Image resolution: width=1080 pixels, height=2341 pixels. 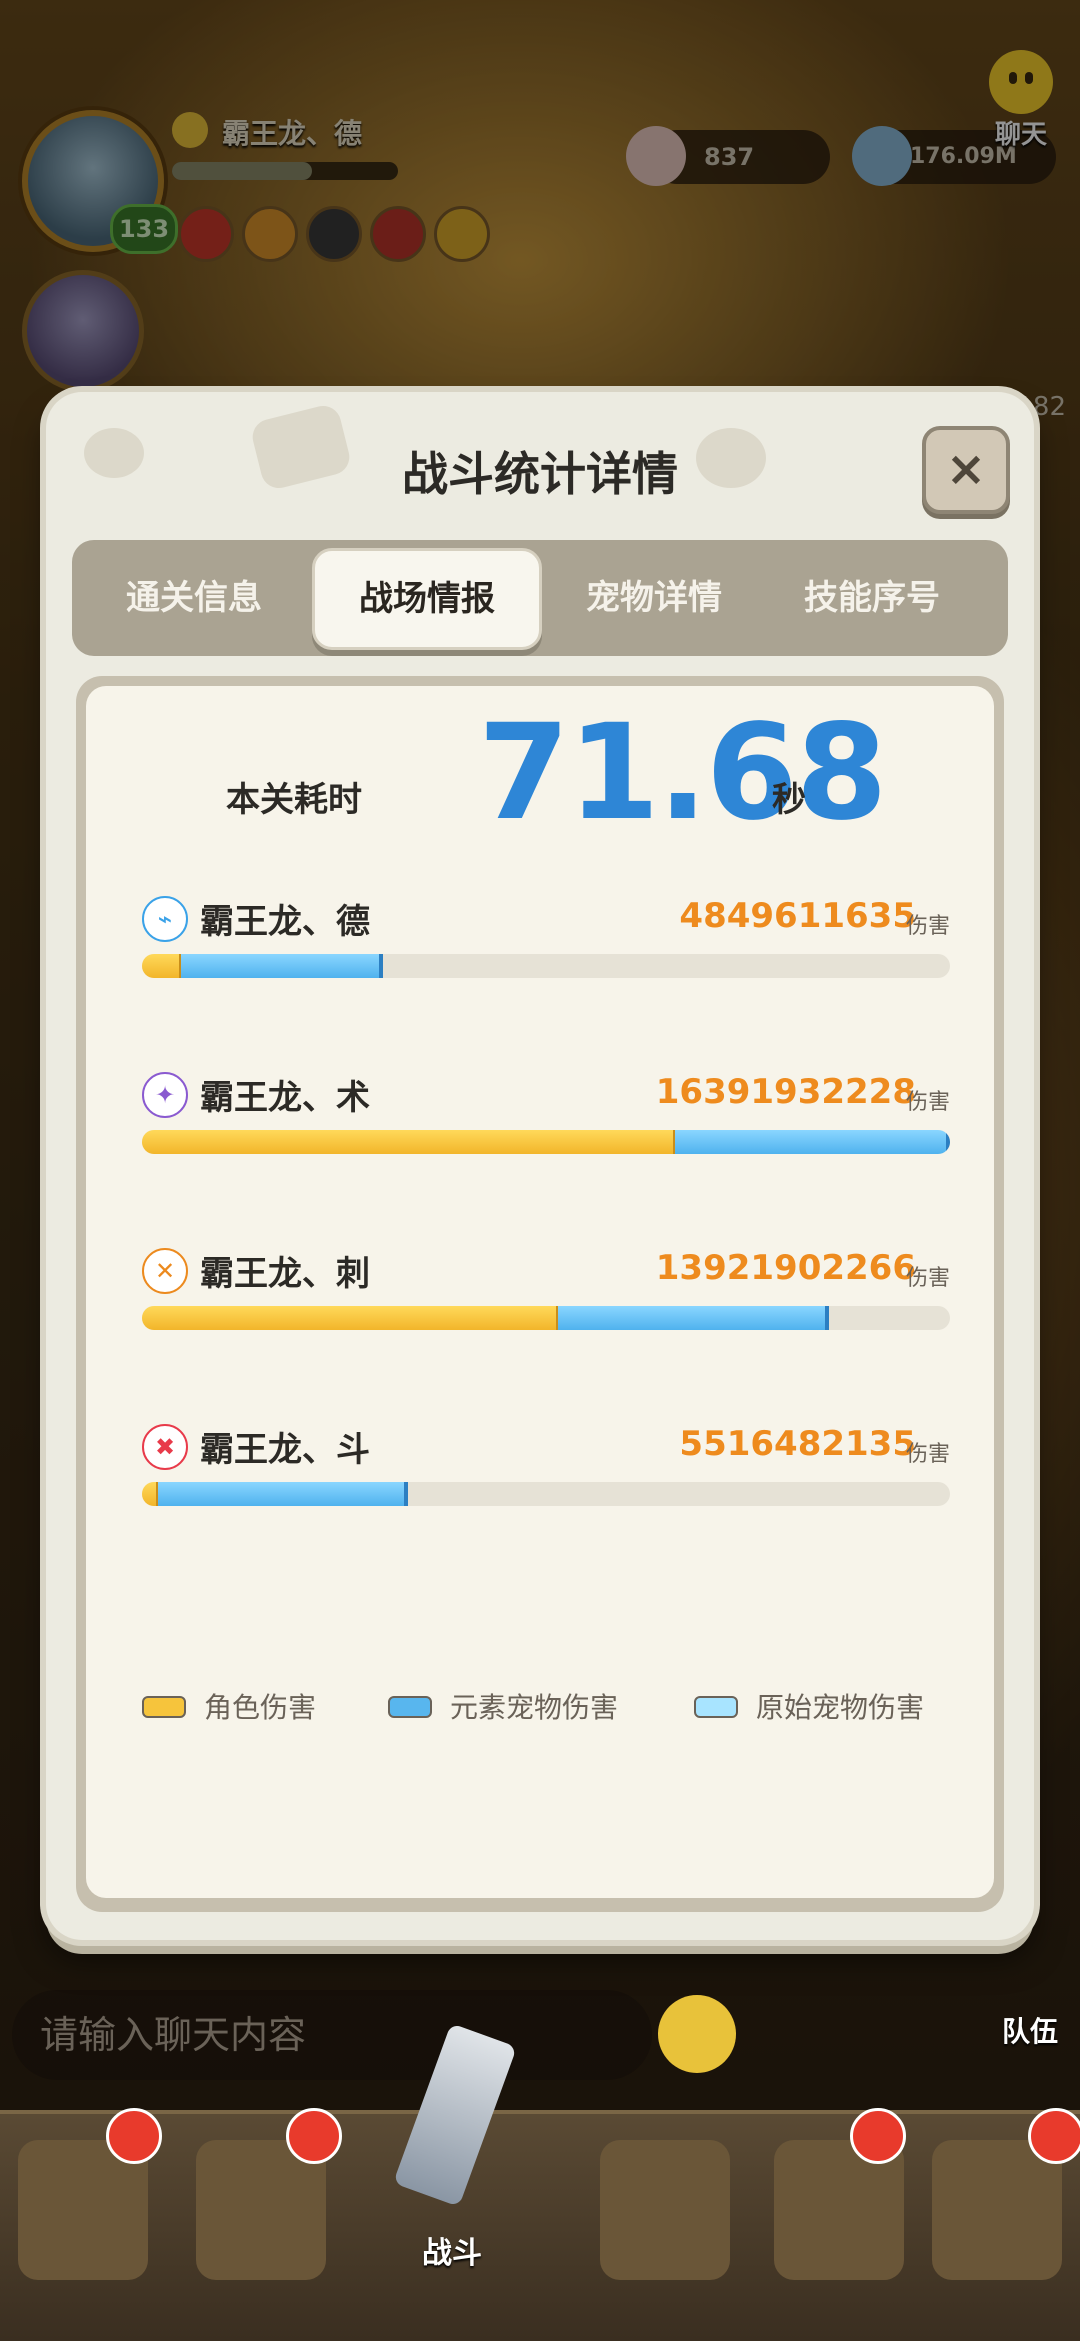 I want to click on tab-skill-order: 技能序号, so click(x=872, y=598).